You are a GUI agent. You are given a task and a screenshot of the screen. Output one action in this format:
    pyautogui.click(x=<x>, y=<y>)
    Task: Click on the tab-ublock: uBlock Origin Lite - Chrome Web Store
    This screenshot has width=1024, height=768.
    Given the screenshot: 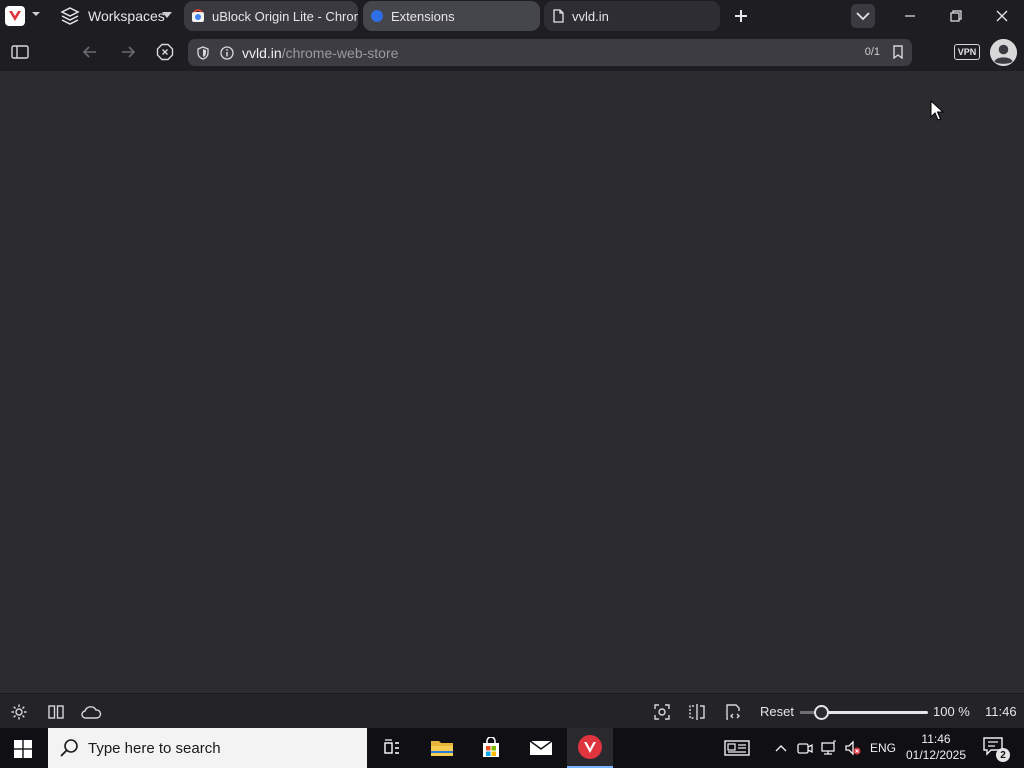 What is the action you would take?
    pyautogui.click(x=271, y=16)
    